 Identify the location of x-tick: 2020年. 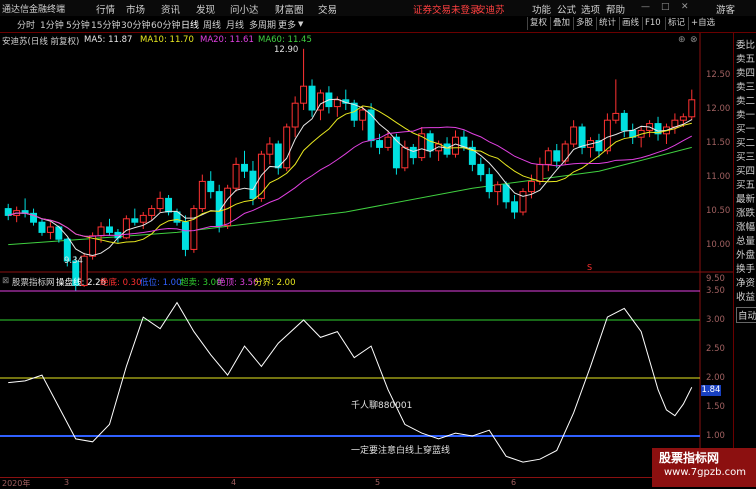
(16, 483).